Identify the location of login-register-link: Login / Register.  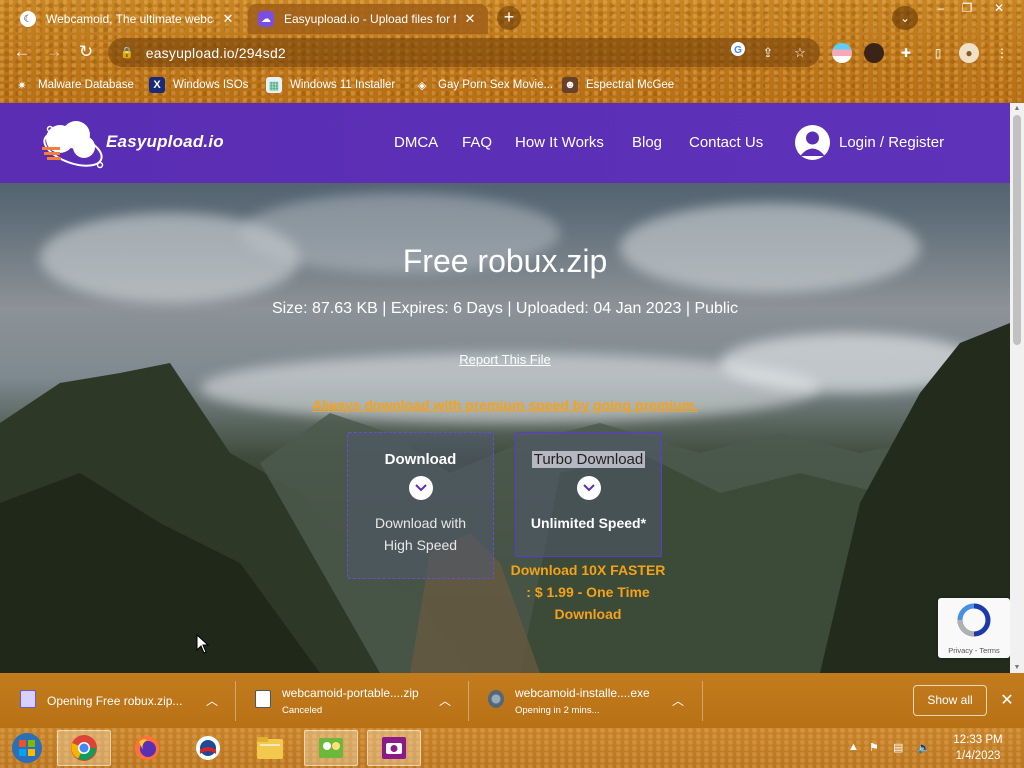
(891, 142).